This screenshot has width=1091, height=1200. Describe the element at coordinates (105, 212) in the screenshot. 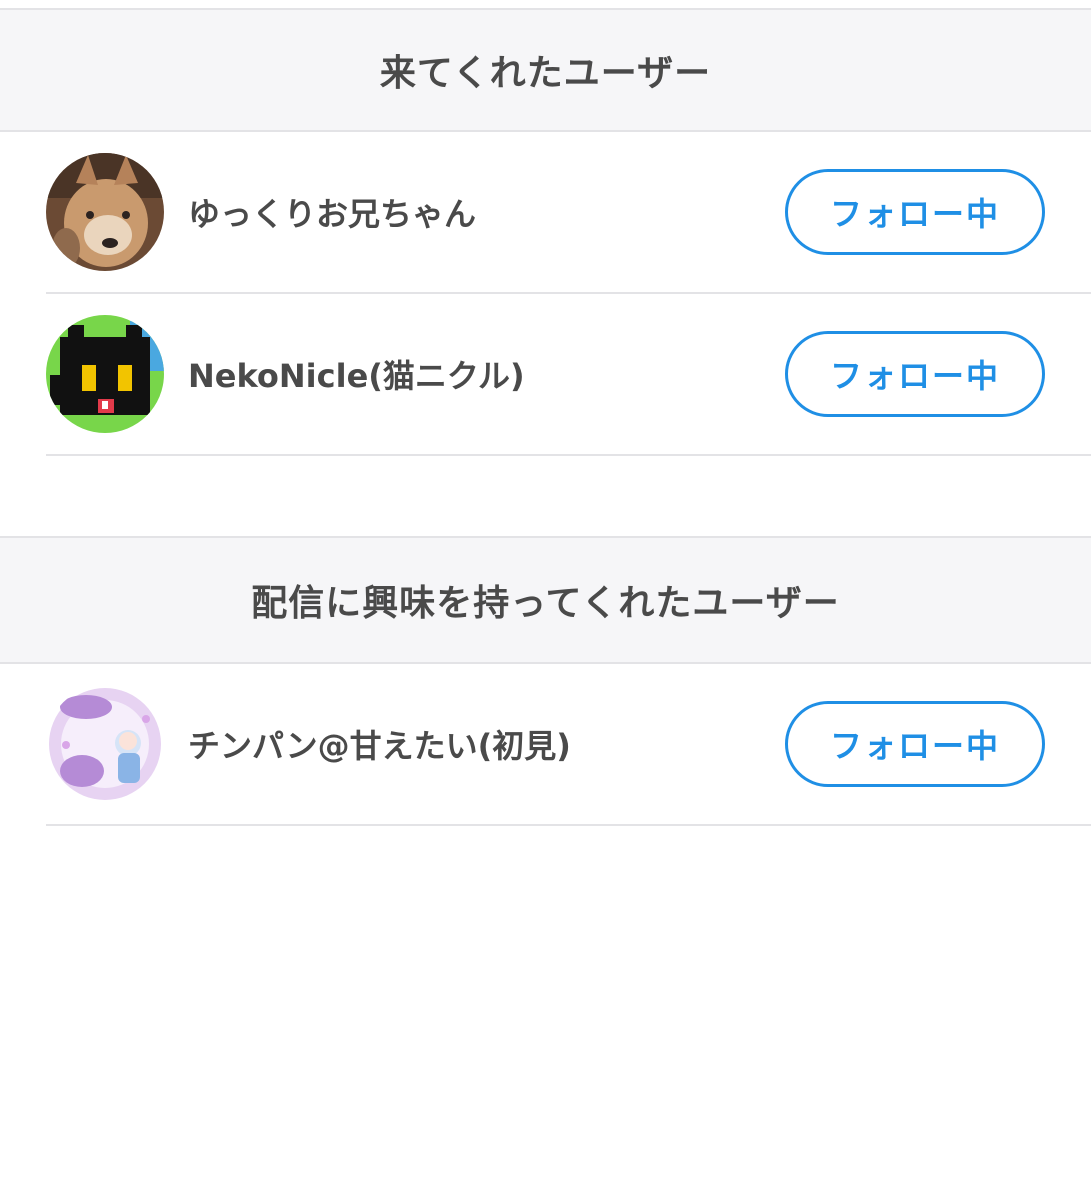

I see `shiba-dog-avatar` at that location.